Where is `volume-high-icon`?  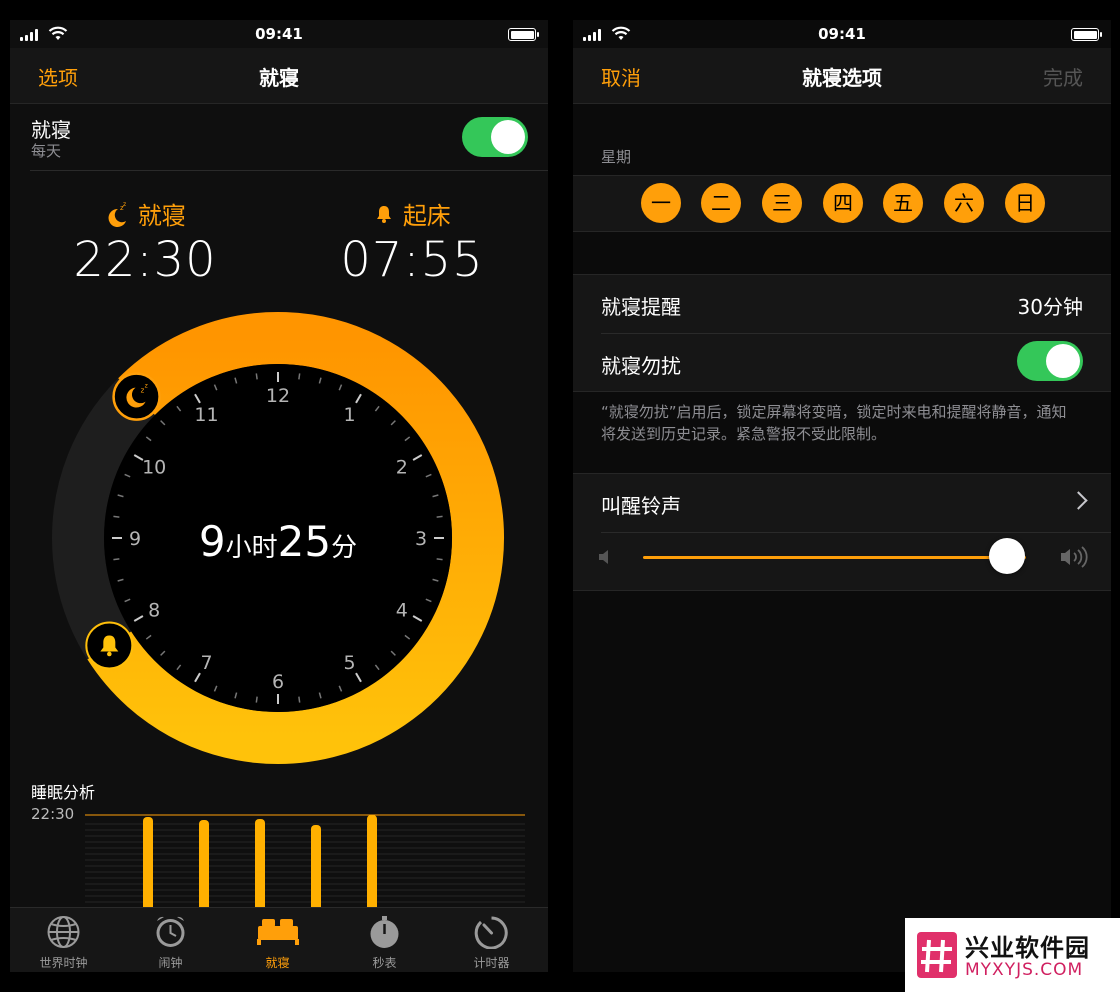 volume-high-icon is located at coordinates (1074, 557).